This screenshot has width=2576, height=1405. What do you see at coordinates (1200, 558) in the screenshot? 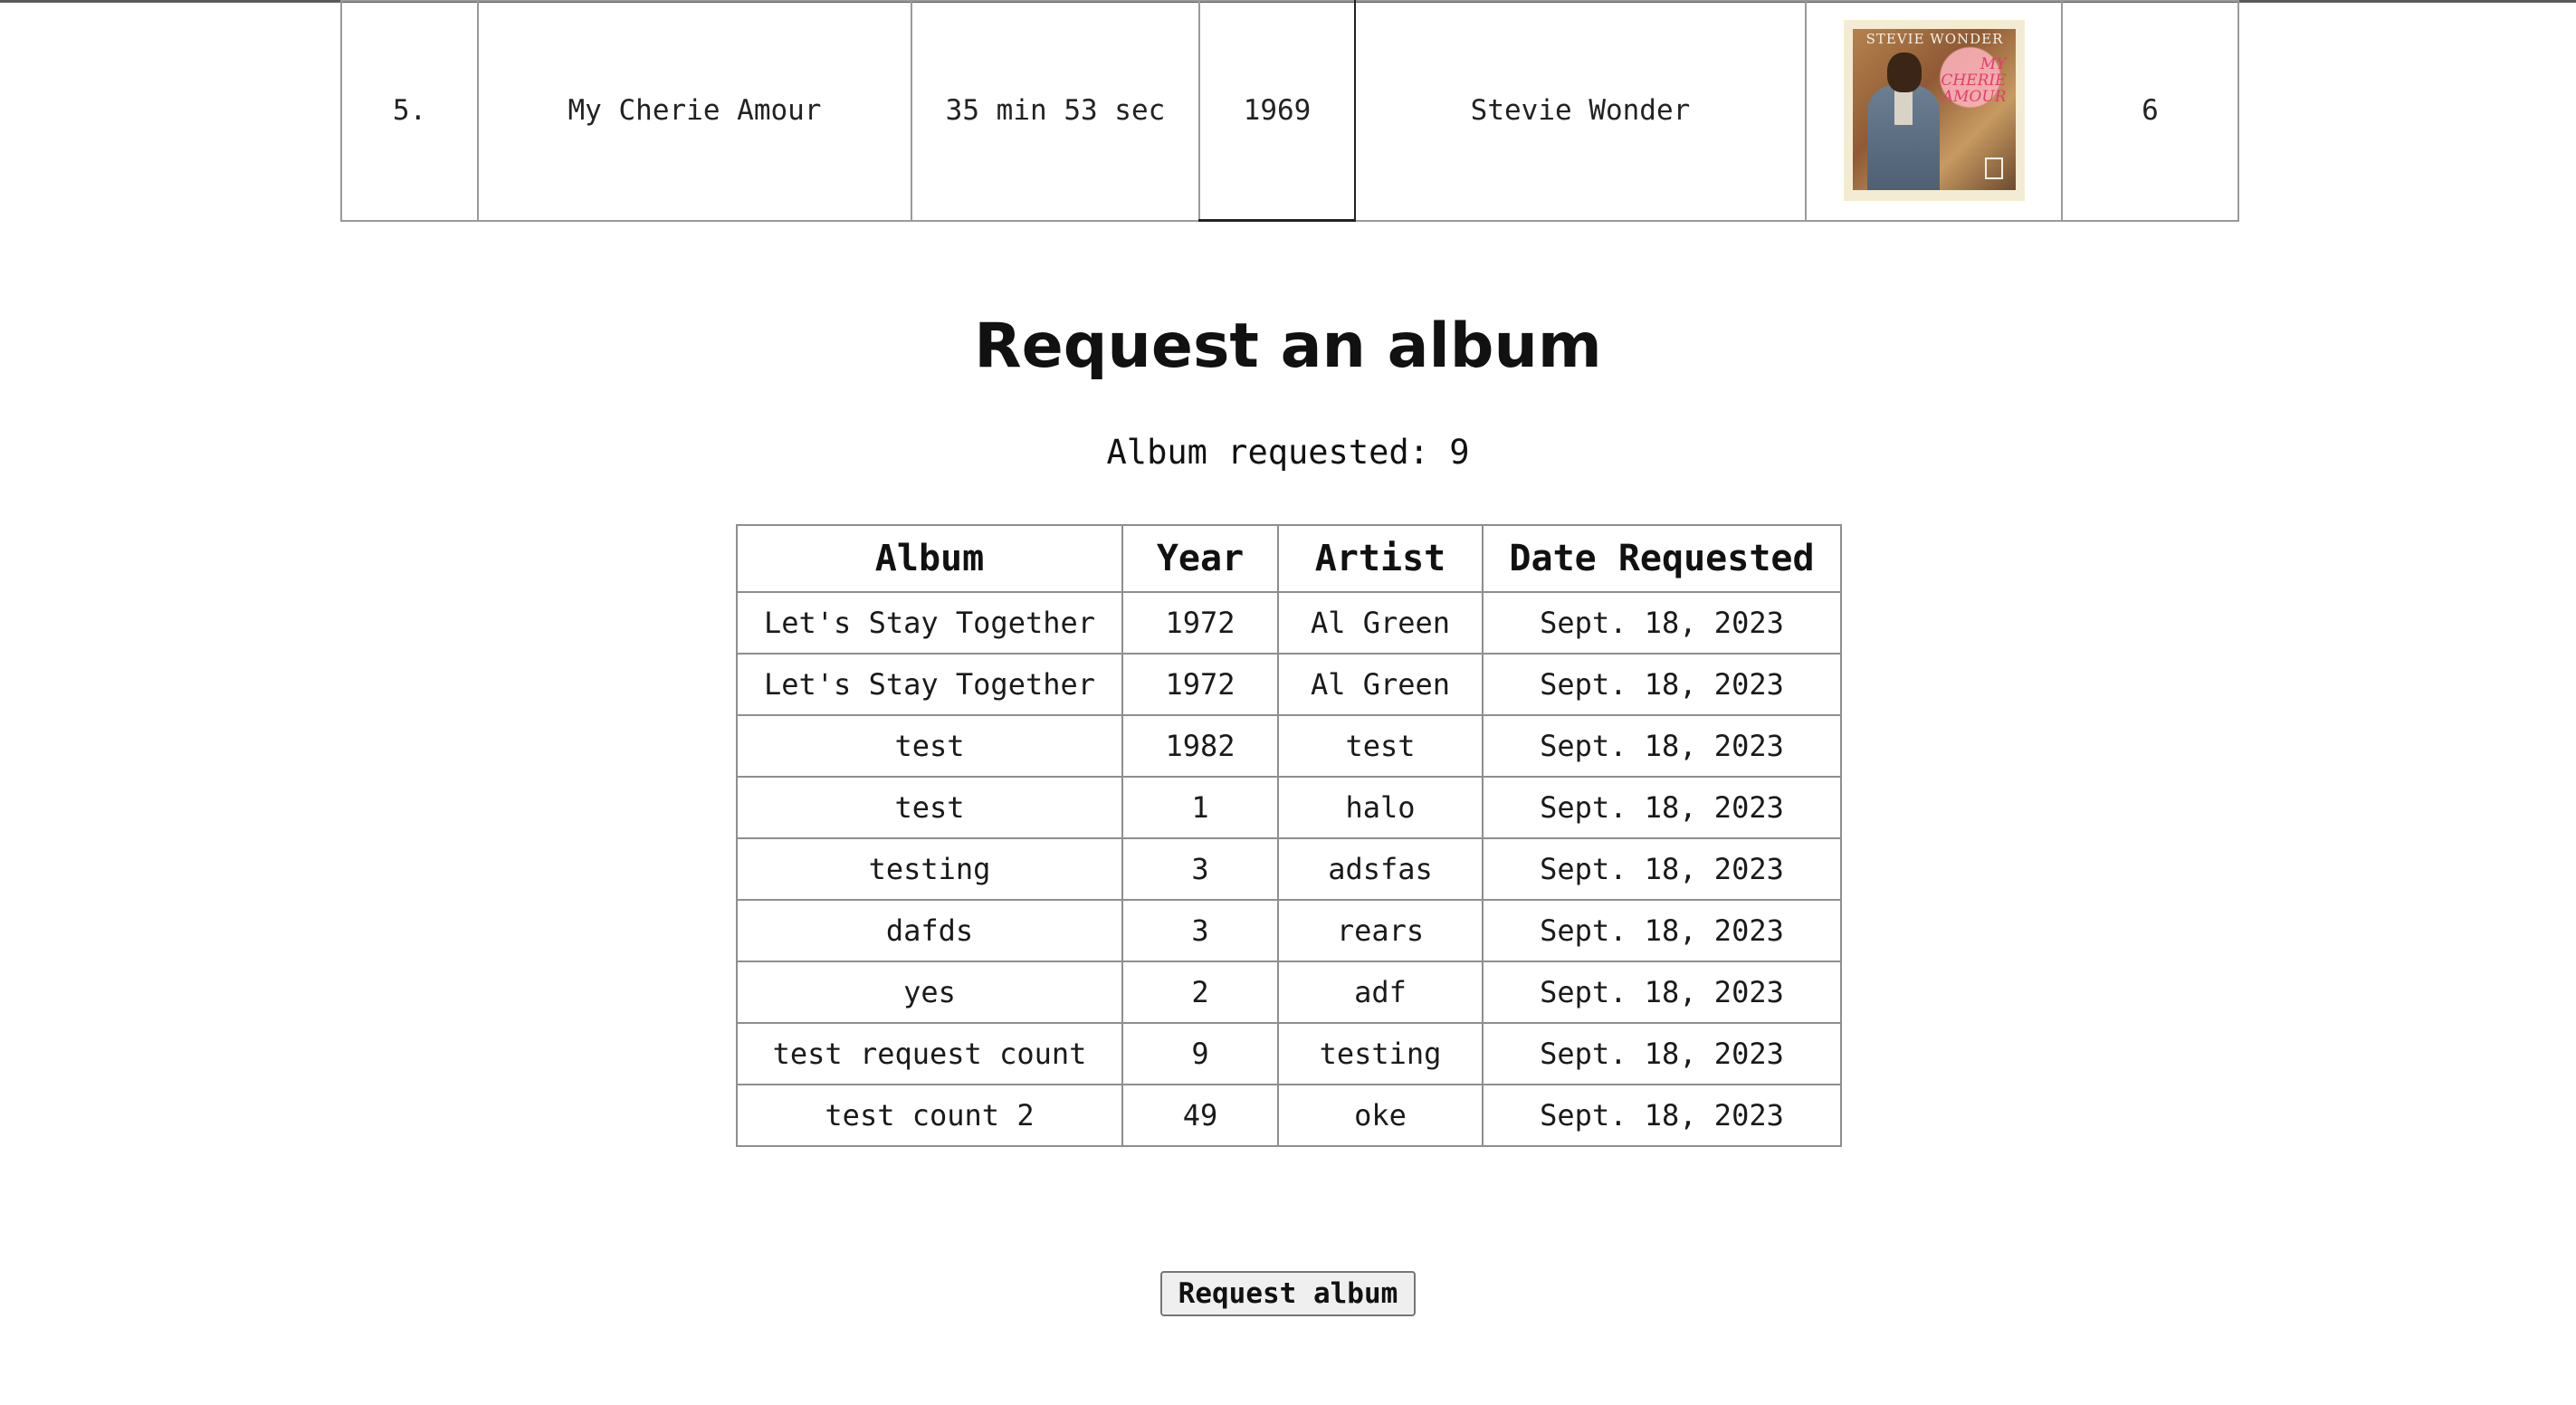
I see `header-year: Year` at bounding box center [1200, 558].